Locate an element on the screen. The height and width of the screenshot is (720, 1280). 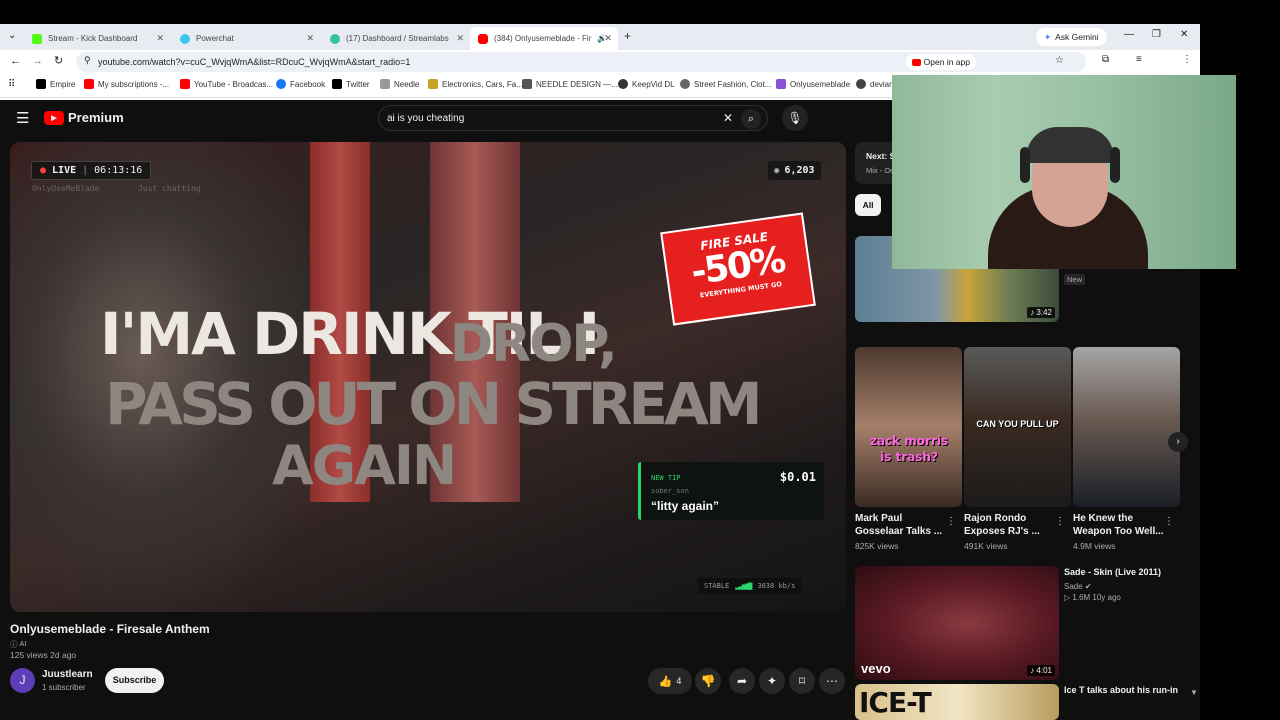
vevo-logo: vevo is located at coordinates (876, 668).